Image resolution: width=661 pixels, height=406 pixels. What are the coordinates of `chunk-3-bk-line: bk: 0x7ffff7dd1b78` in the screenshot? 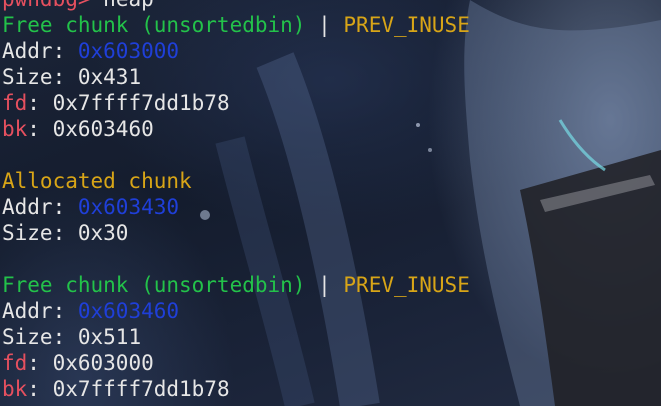 It's located at (116, 389).